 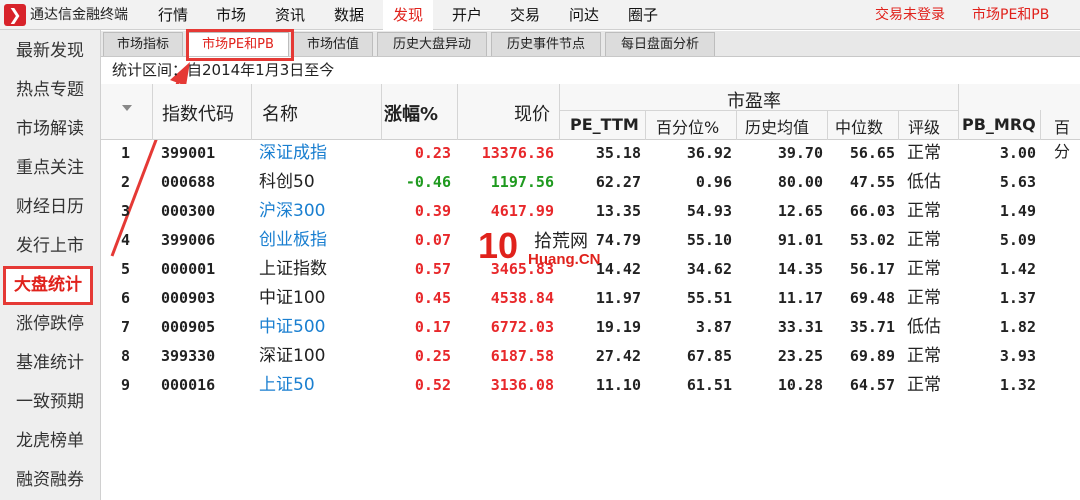 What do you see at coordinates (643, 15) in the screenshot?
I see `menu-item-quanzi: 圈子` at bounding box center [643, 15].